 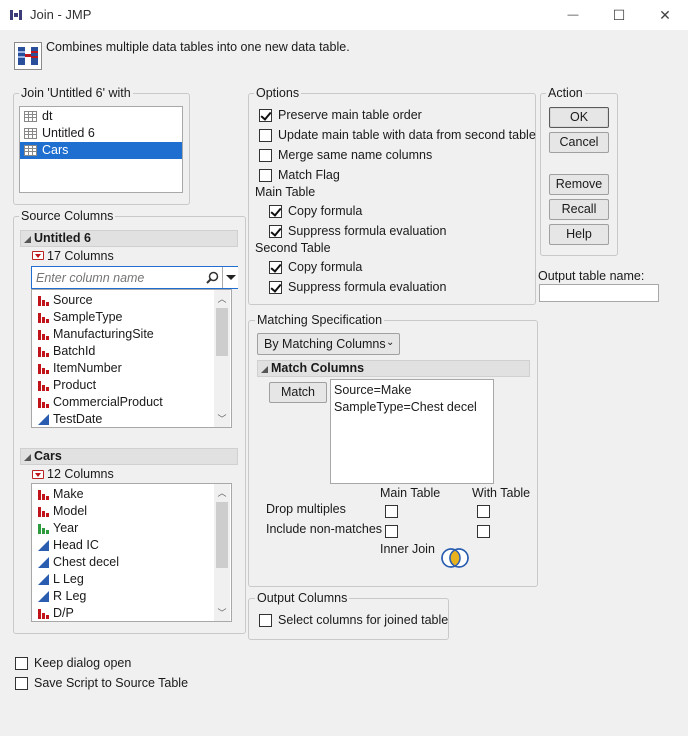 What do you see at coordinates (579, 234) in the screenshot?
I see `help-button: Help` at bounding box center [579, 234].